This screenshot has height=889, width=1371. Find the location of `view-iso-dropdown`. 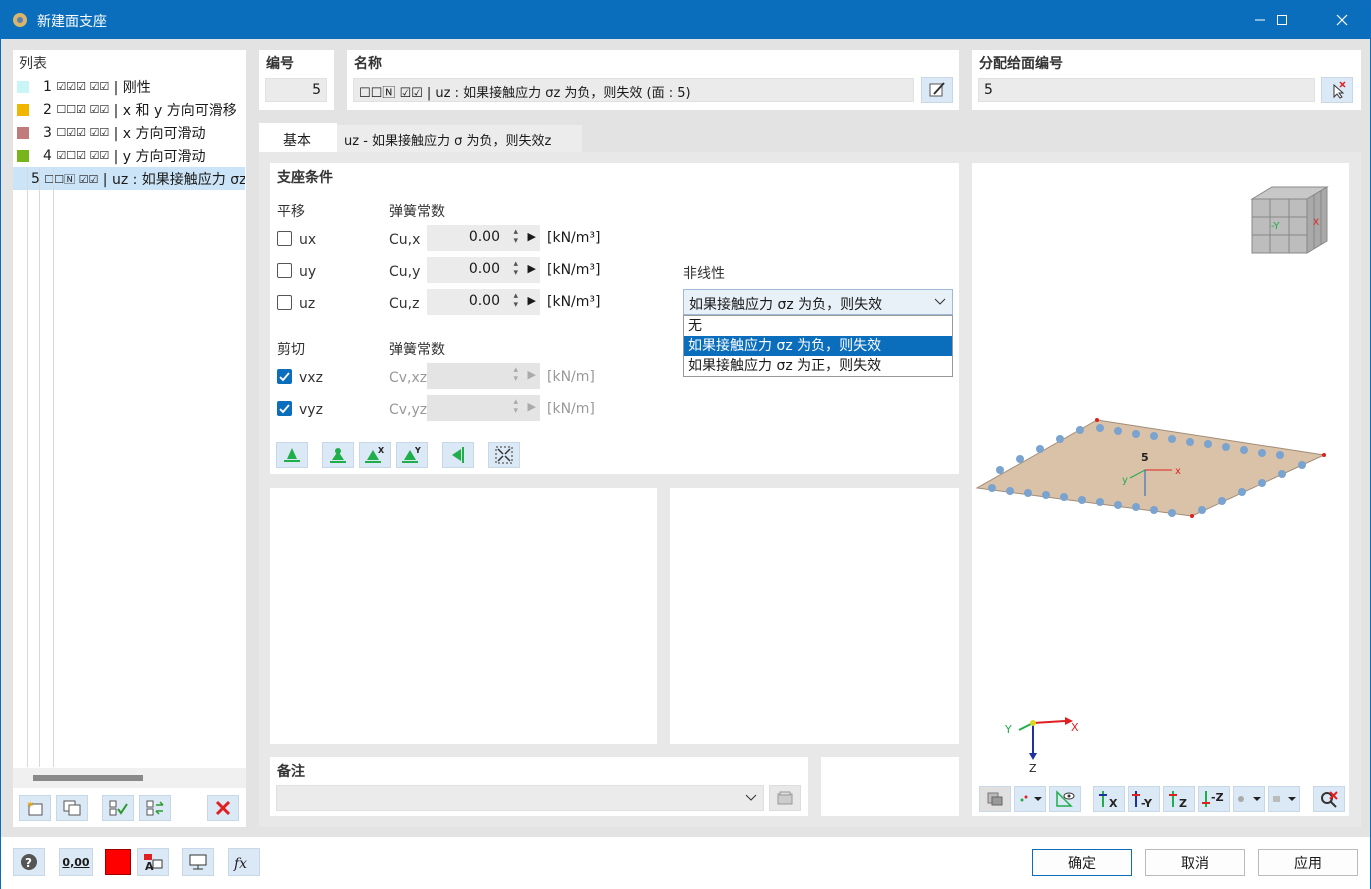

view-iso-dropdown is located at coordinates (1249, 799).